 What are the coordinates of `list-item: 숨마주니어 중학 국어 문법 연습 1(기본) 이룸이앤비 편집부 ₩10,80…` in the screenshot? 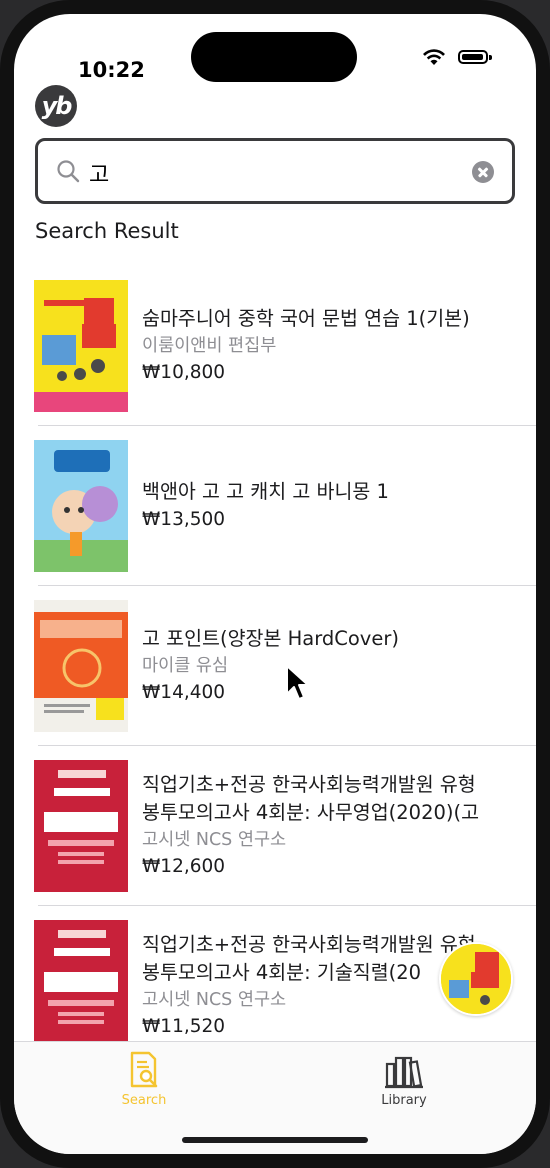 It's located at (275, 346).